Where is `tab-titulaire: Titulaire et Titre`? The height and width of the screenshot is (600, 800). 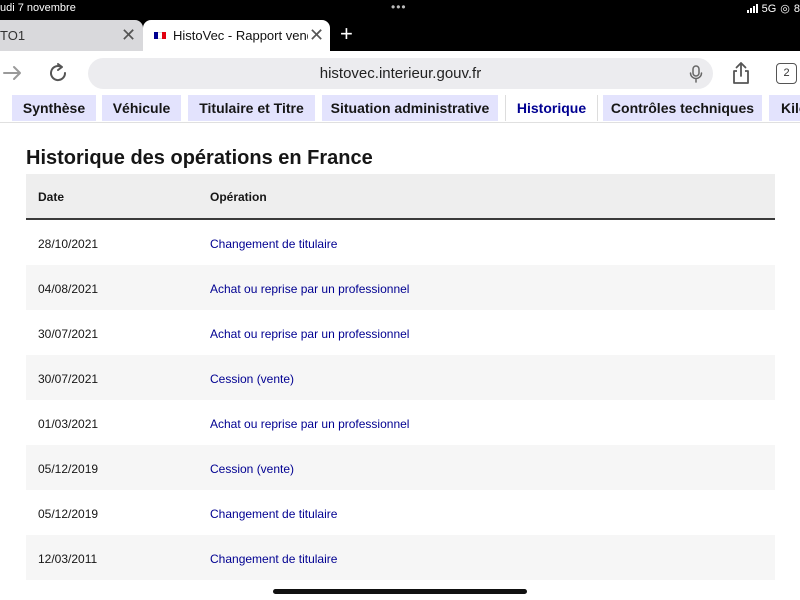
tab-titulaire: Titulaire et Titre is located at coordinates (251, 108).